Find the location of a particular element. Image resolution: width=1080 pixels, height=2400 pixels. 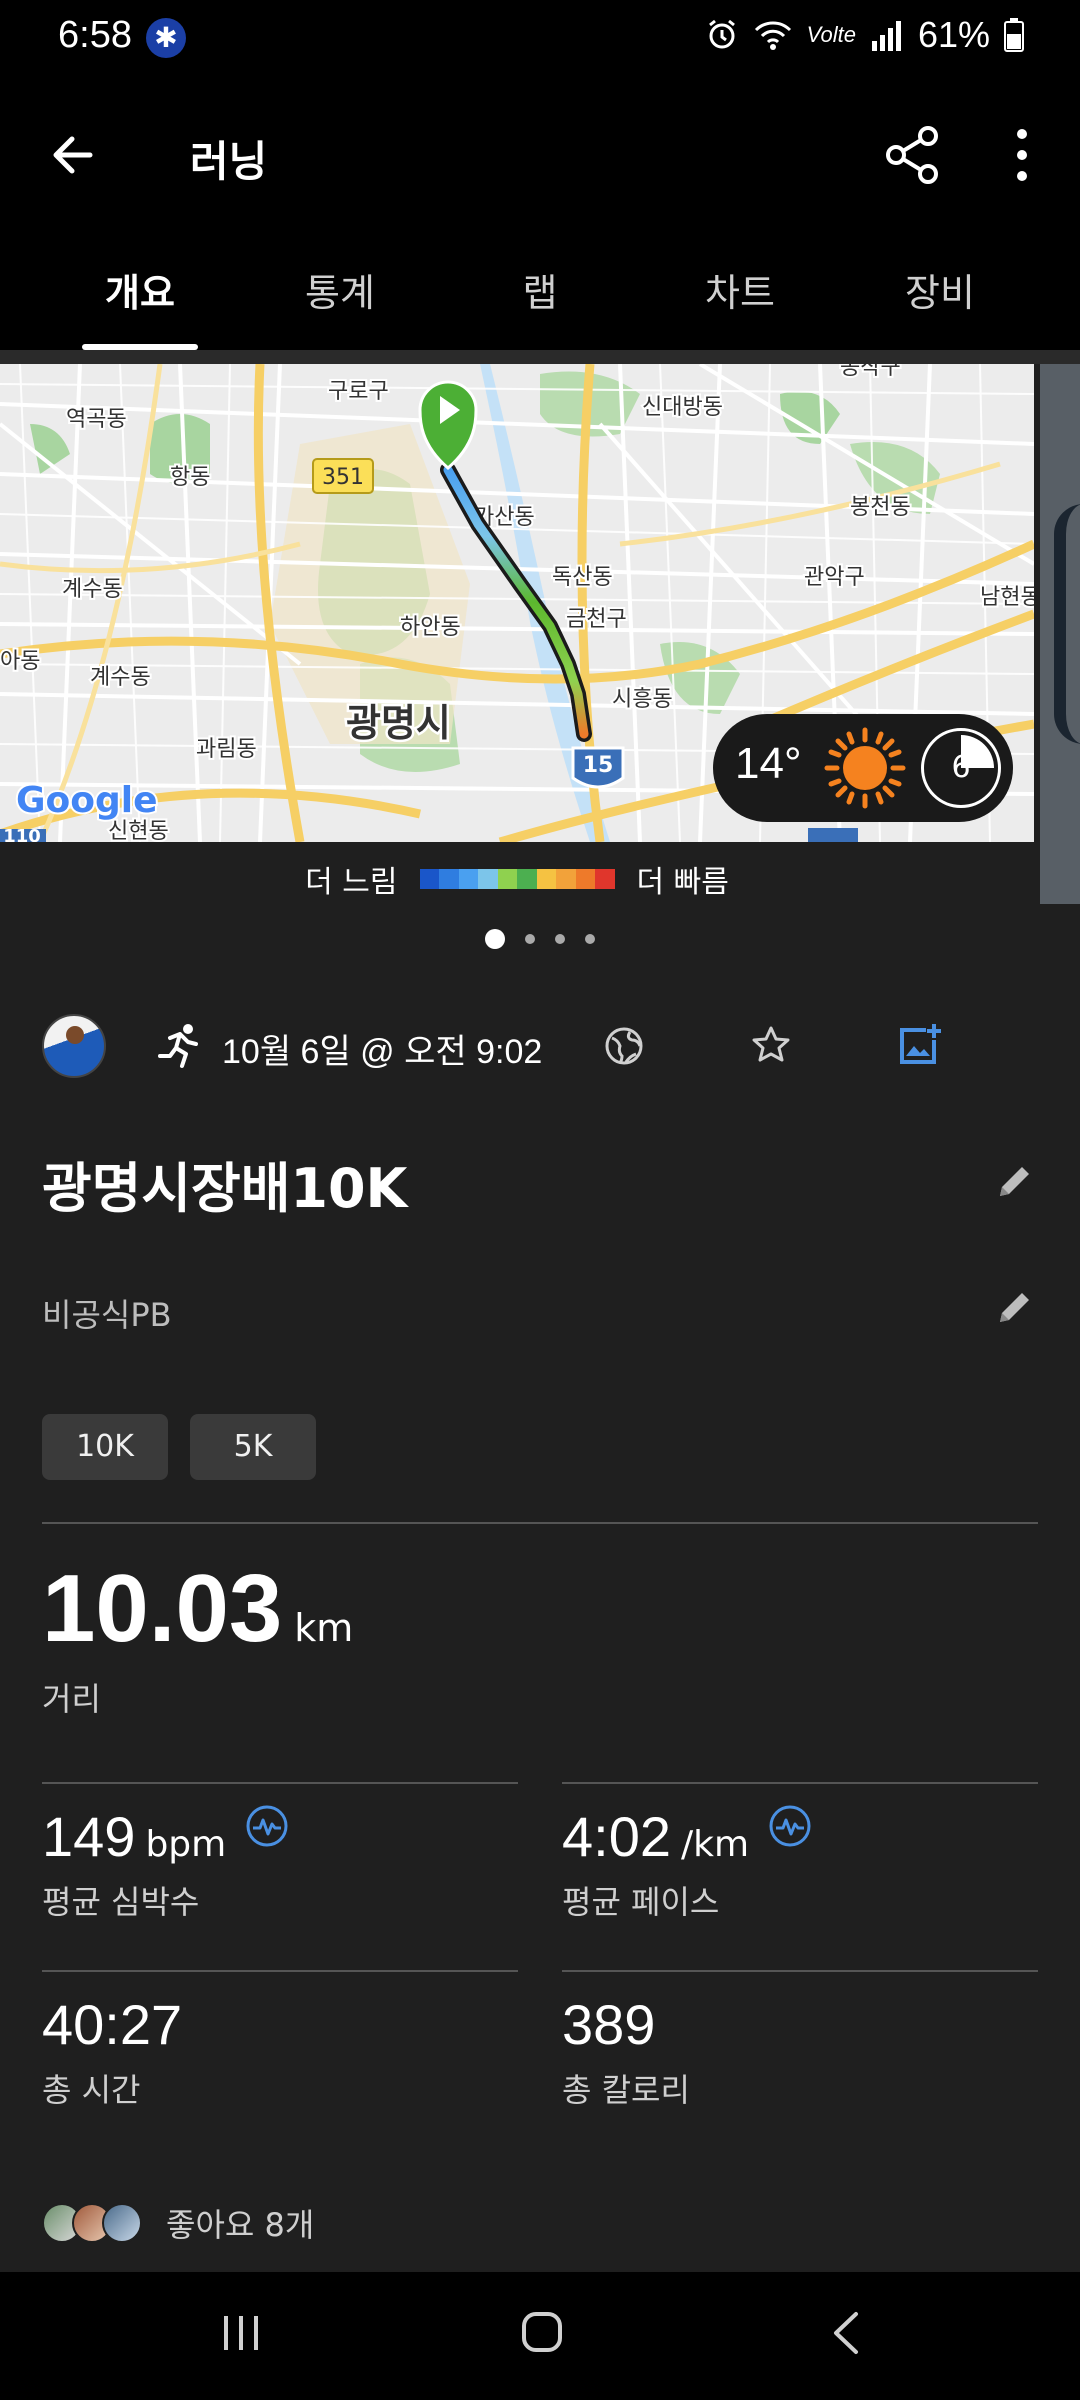

activity-title: 광명시장배10K is located at coordinates (225, 1188).